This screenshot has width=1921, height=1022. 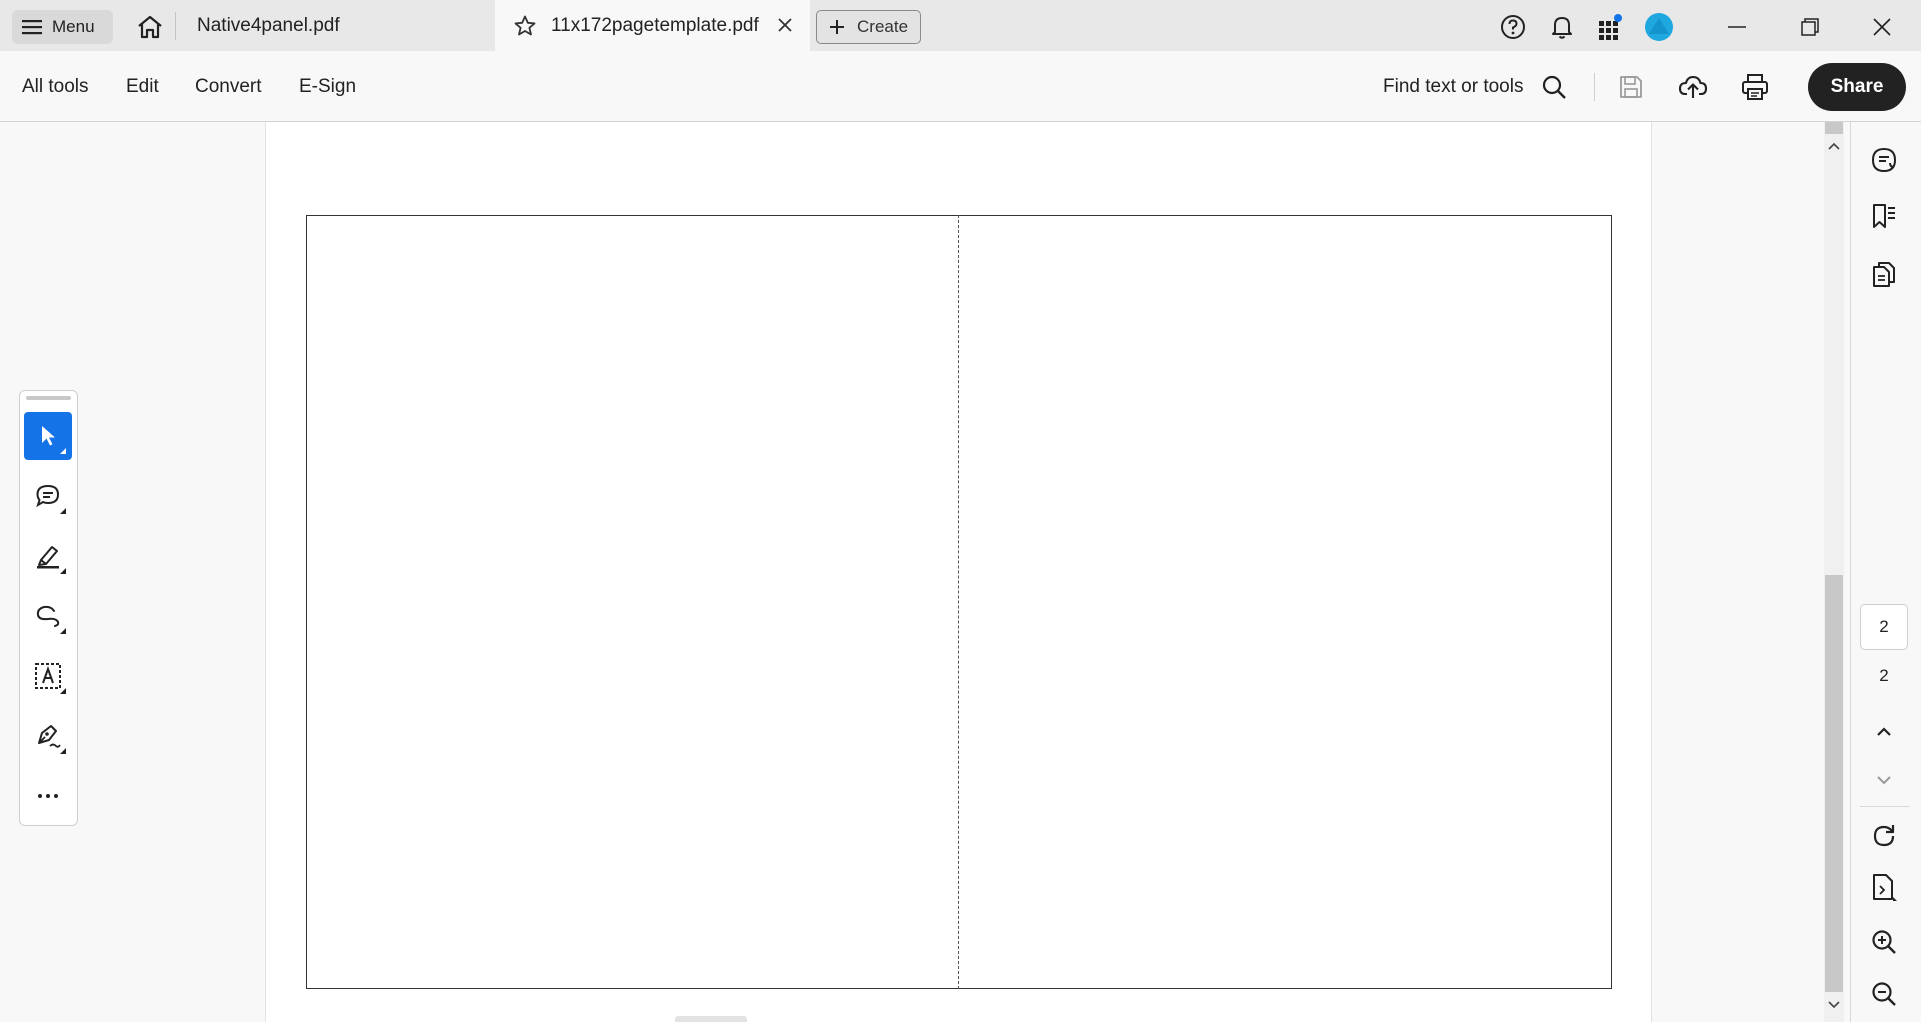 I want to click on scrollbar-thumb, so click(x=1834, y=783).